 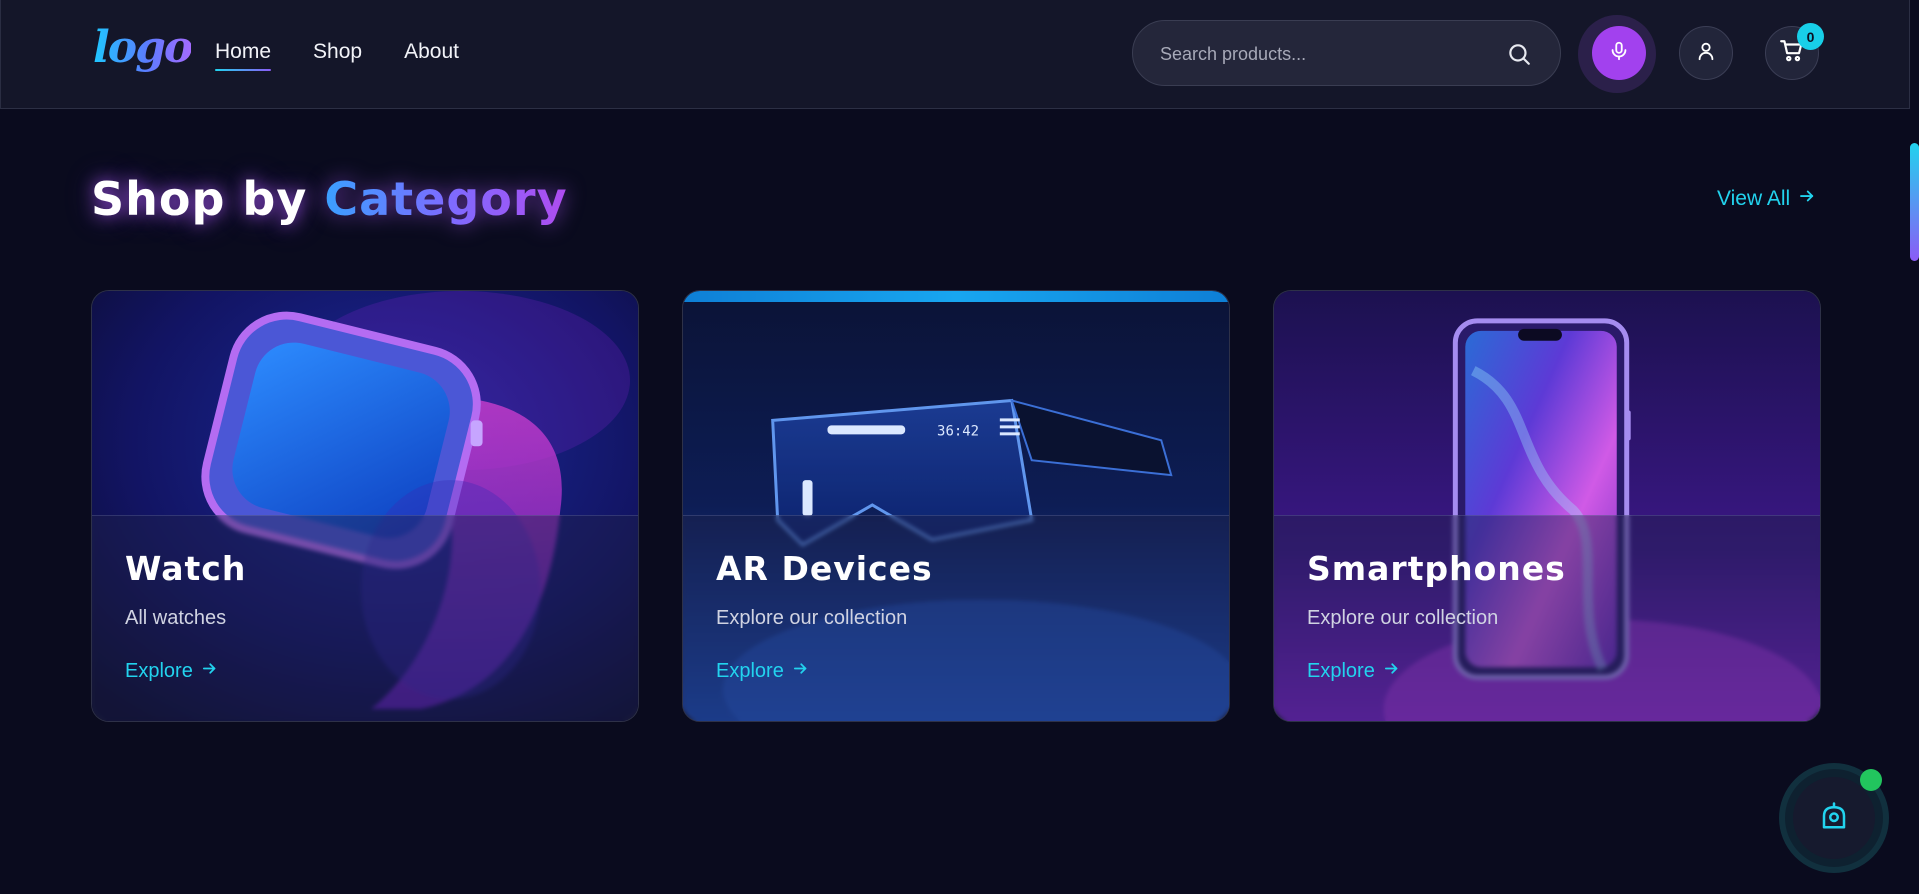 I want to click on view-all-label: View All, so click(x=1754, y=198).